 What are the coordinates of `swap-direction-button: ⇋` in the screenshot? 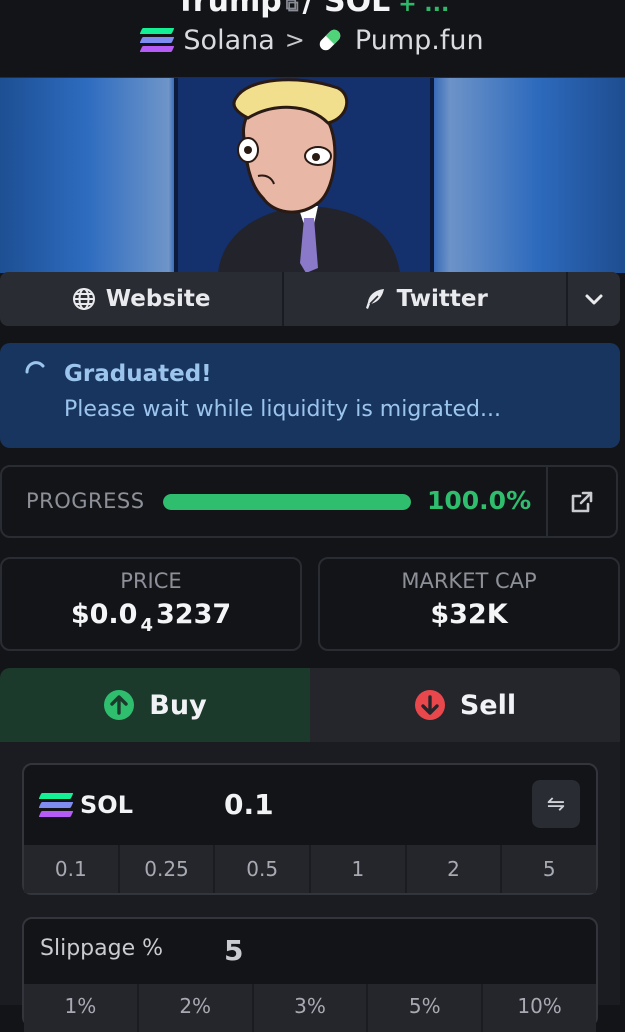 It's located at (556, 804).